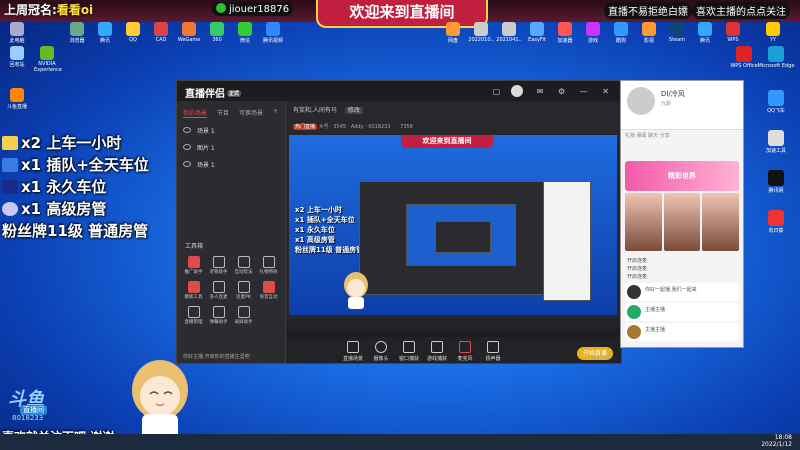  Describe the element at coordinates (75, 231) in the screenshot. I see `reward-item: 粉丝牌11级 普通房管` at that location.